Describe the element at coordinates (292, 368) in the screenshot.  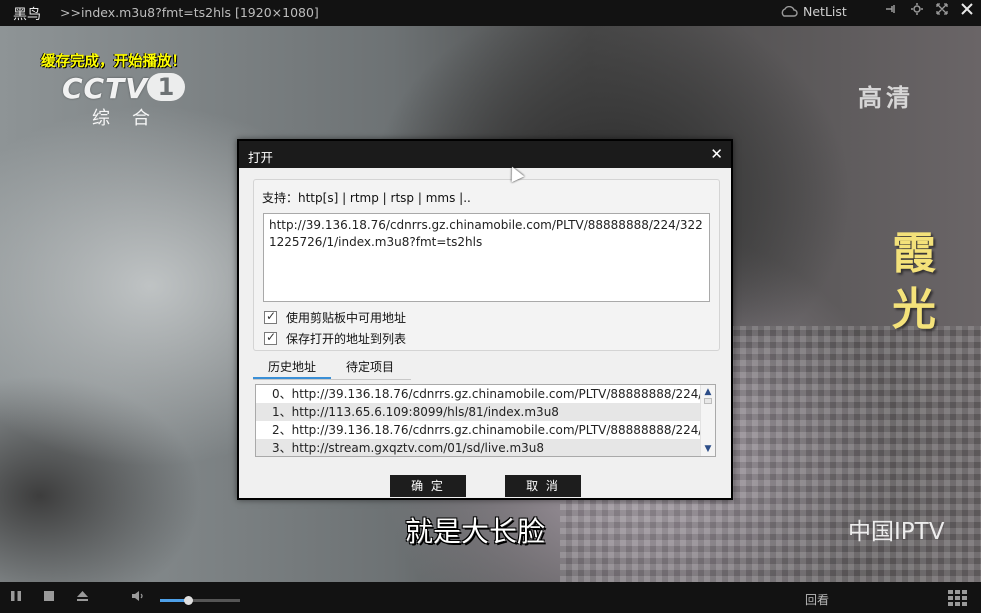
I see `tab-history: 历史地址` at that location.